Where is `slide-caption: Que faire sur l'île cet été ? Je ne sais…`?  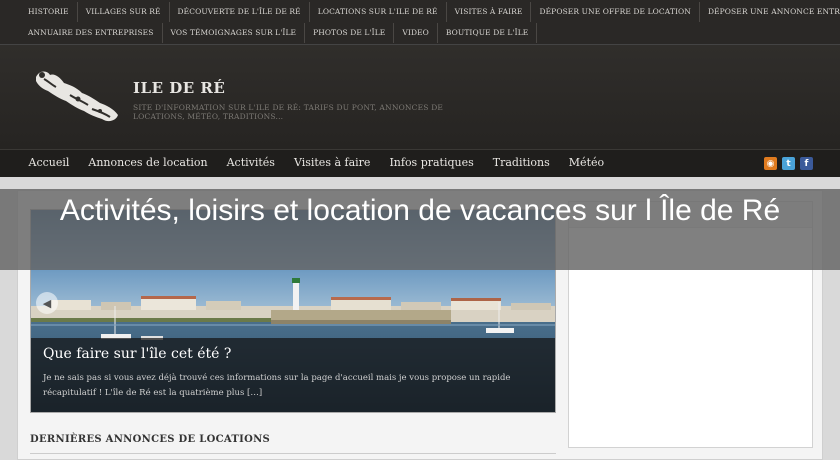
slide-caption: Que faire sur l'île cet été ? Je ne sais… is located at coordinates (293, 375).